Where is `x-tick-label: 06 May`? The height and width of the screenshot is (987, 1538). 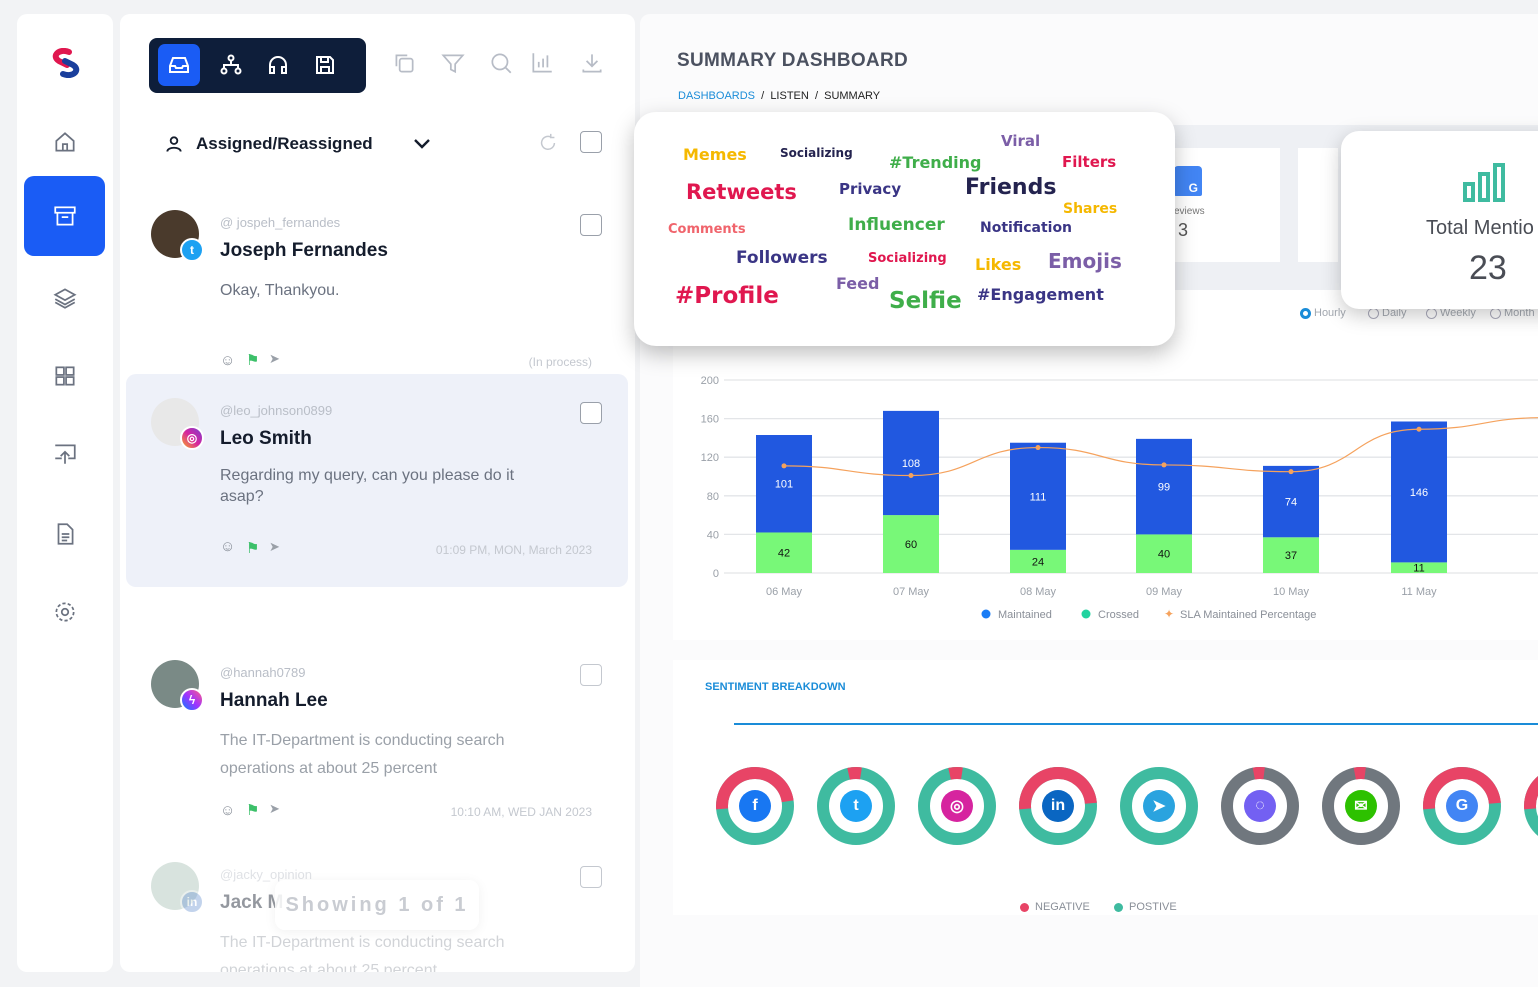 x-tick-label: 06 May is located at coordinates (784, 592).